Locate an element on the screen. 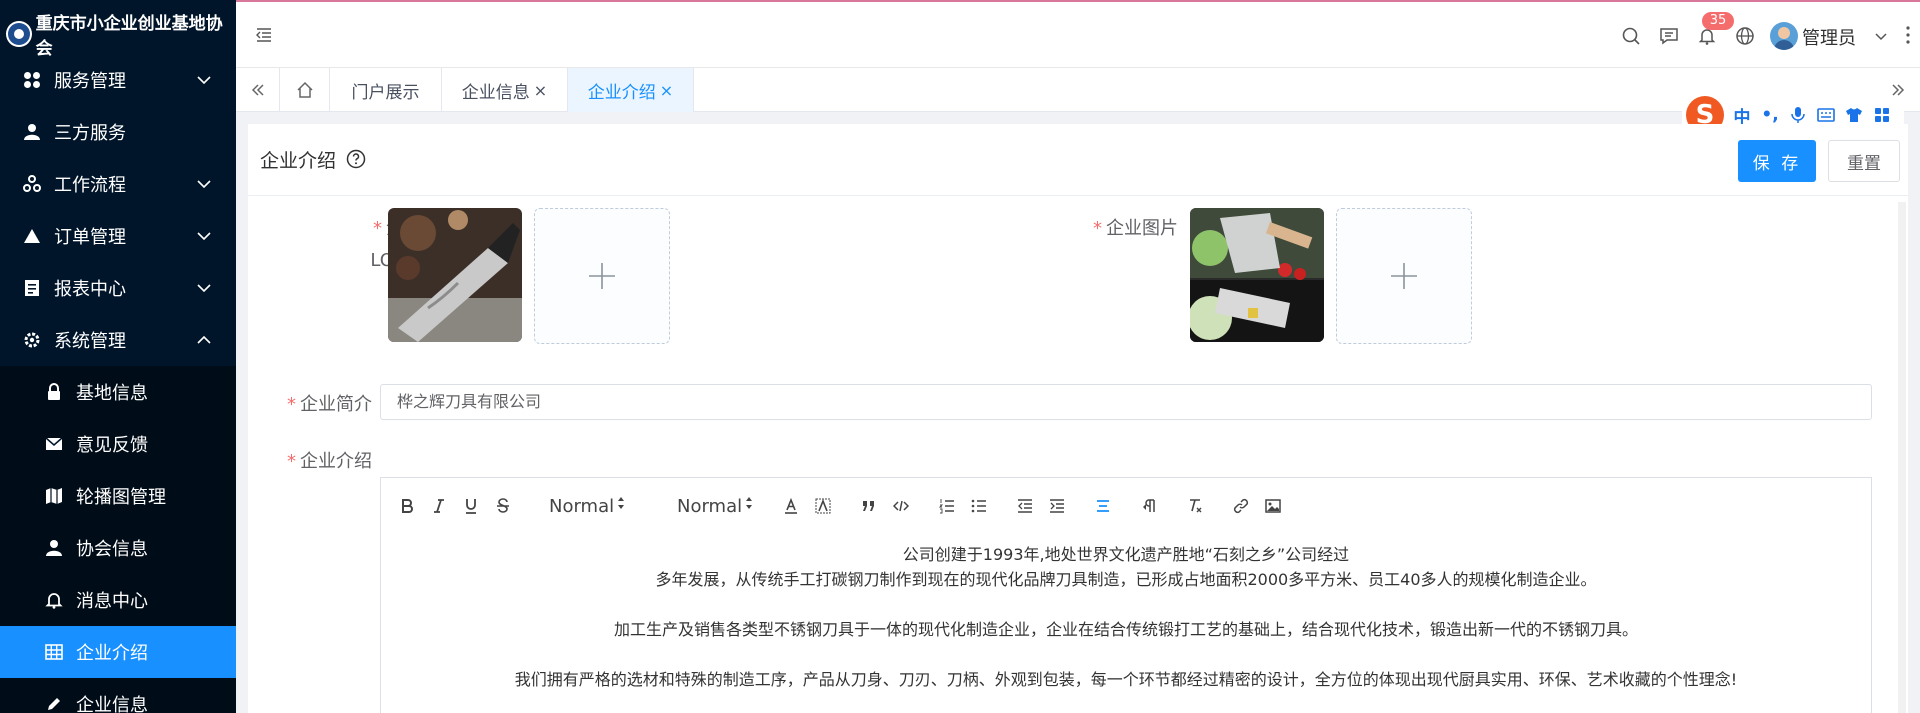  sidebar-item-association: 协会信息 is located at coordinates (118, 548).